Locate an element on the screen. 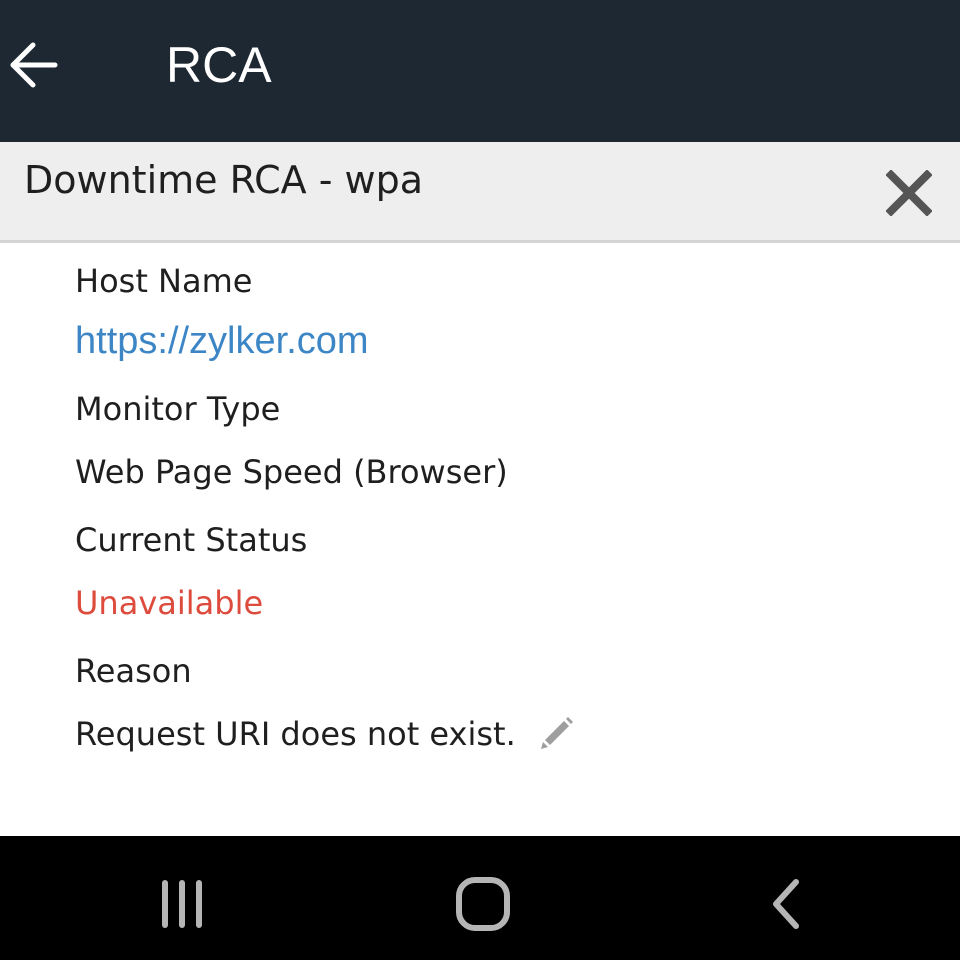  home-icon is located at coordinates (483, 904).